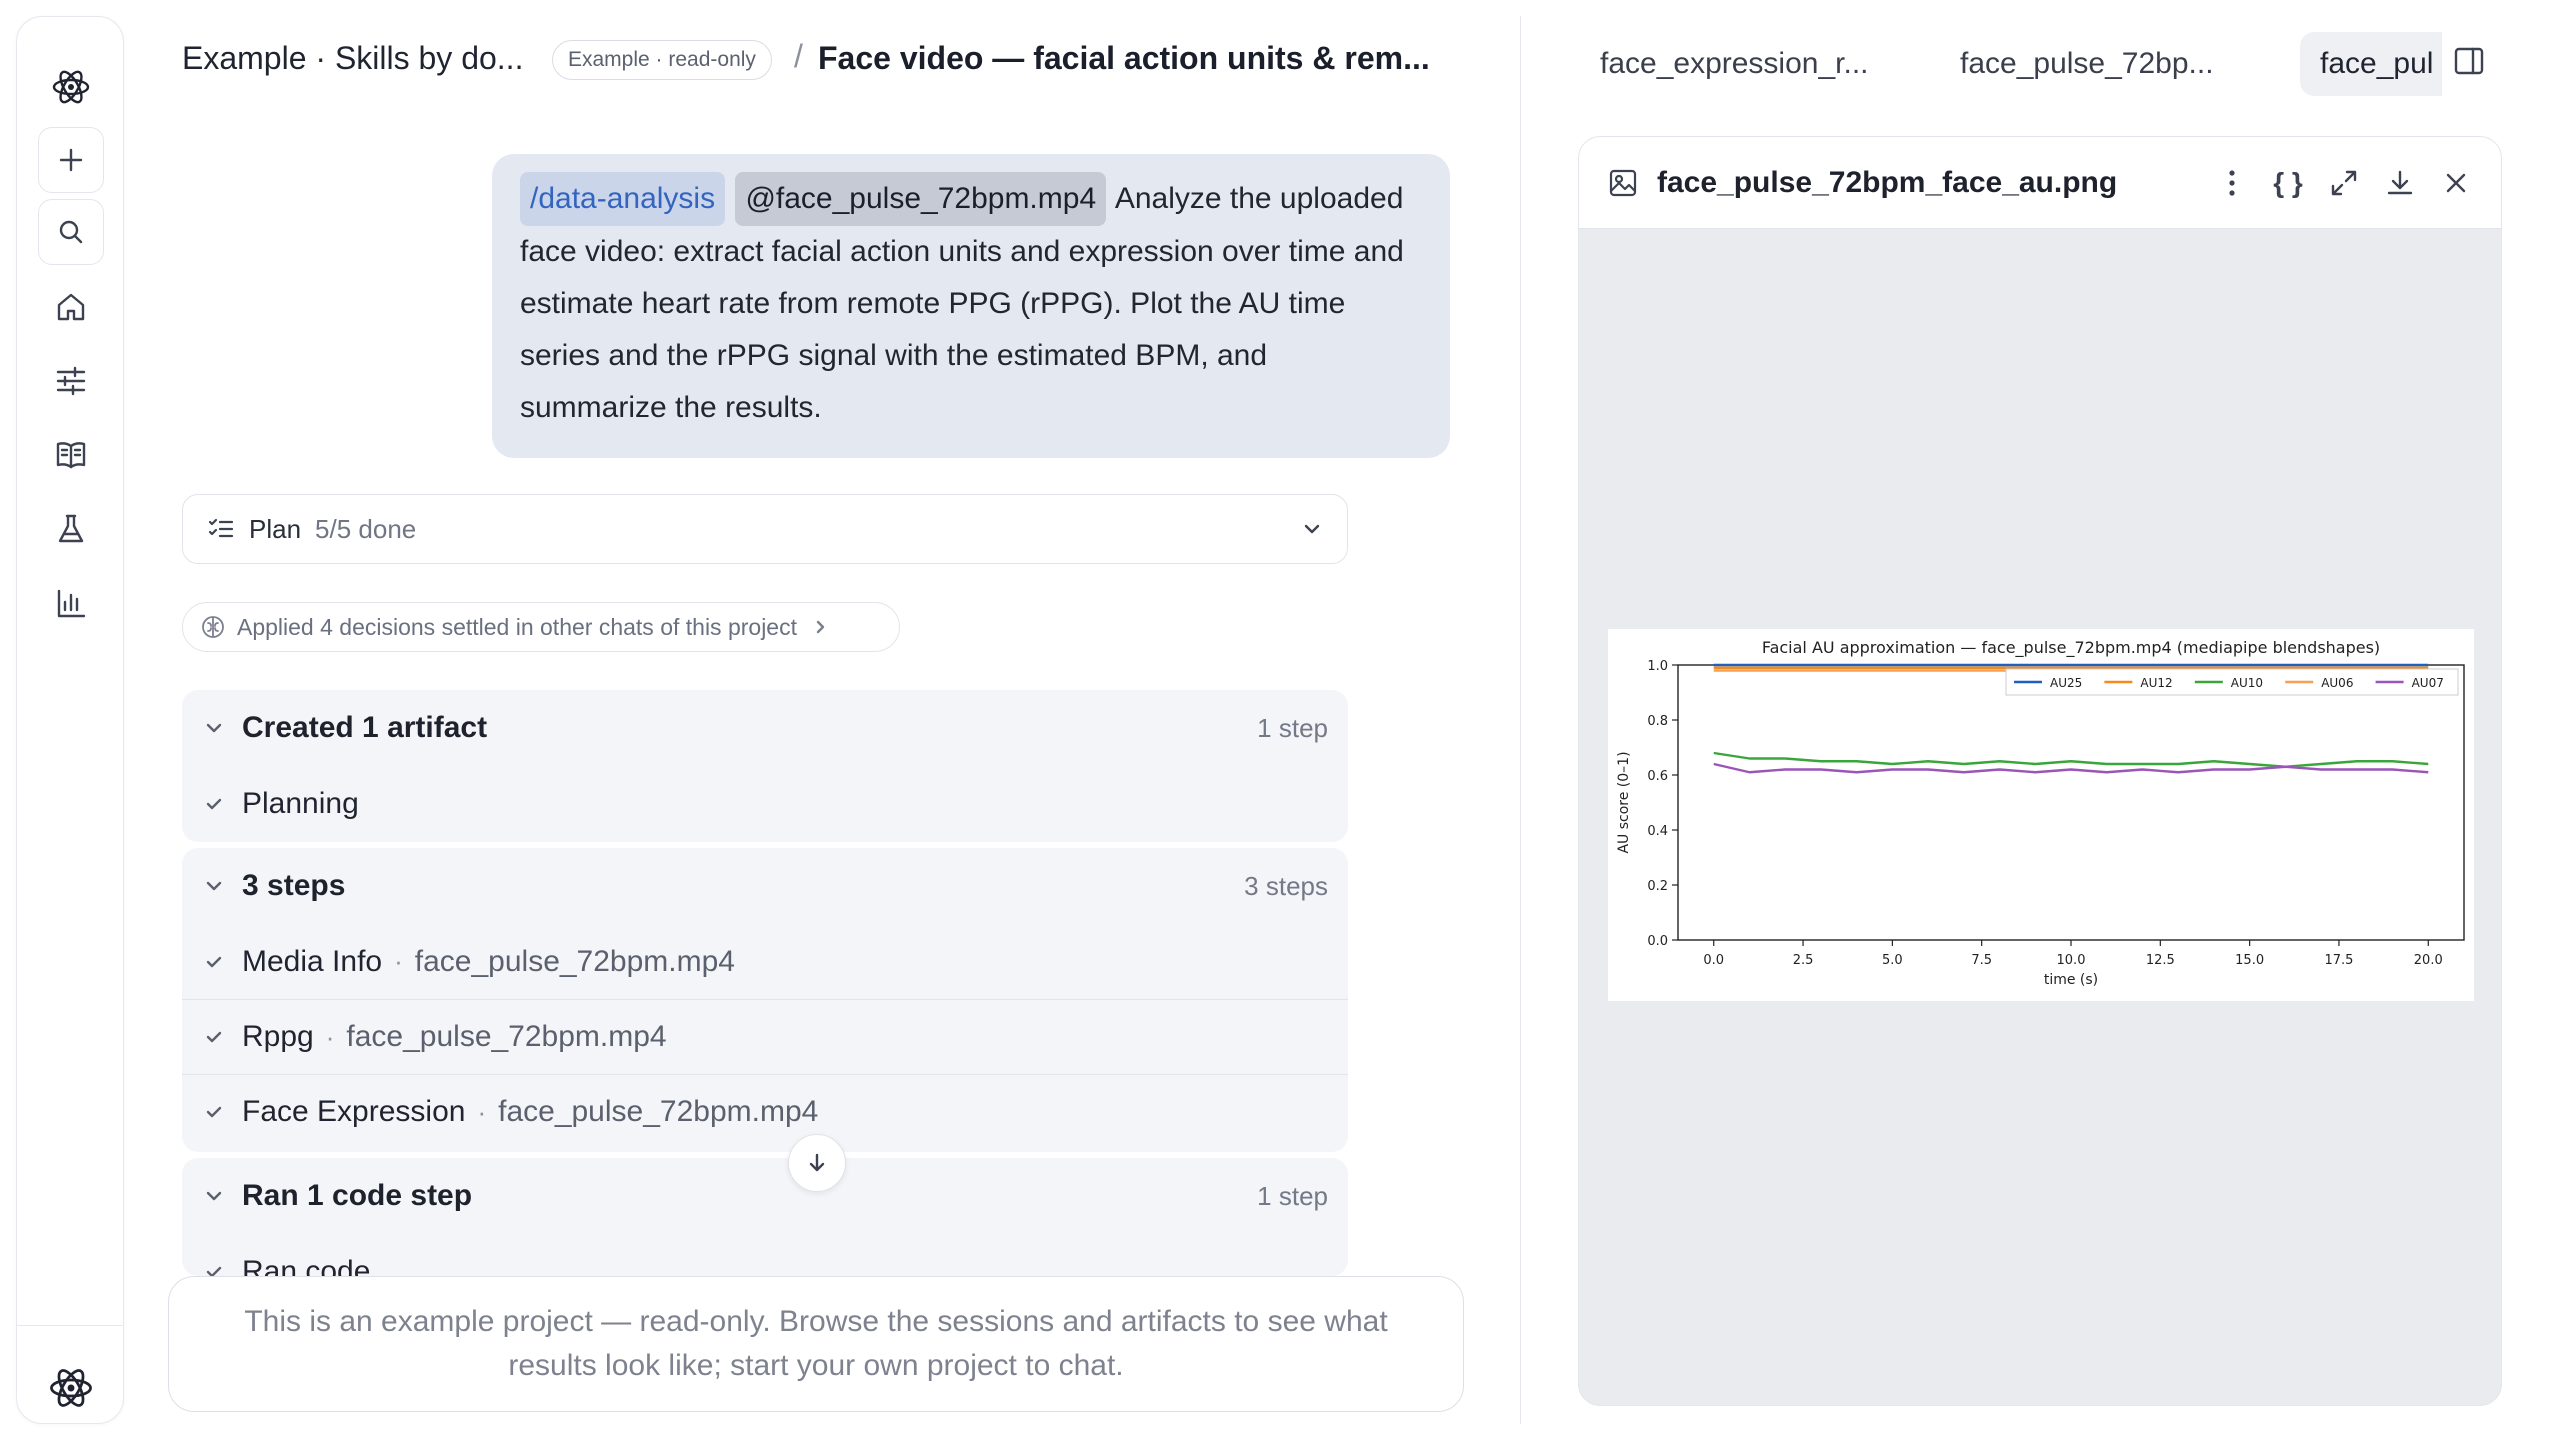 This screenshot has width=2560, height=1440. I want to click on close-button, so click(2456, 183).